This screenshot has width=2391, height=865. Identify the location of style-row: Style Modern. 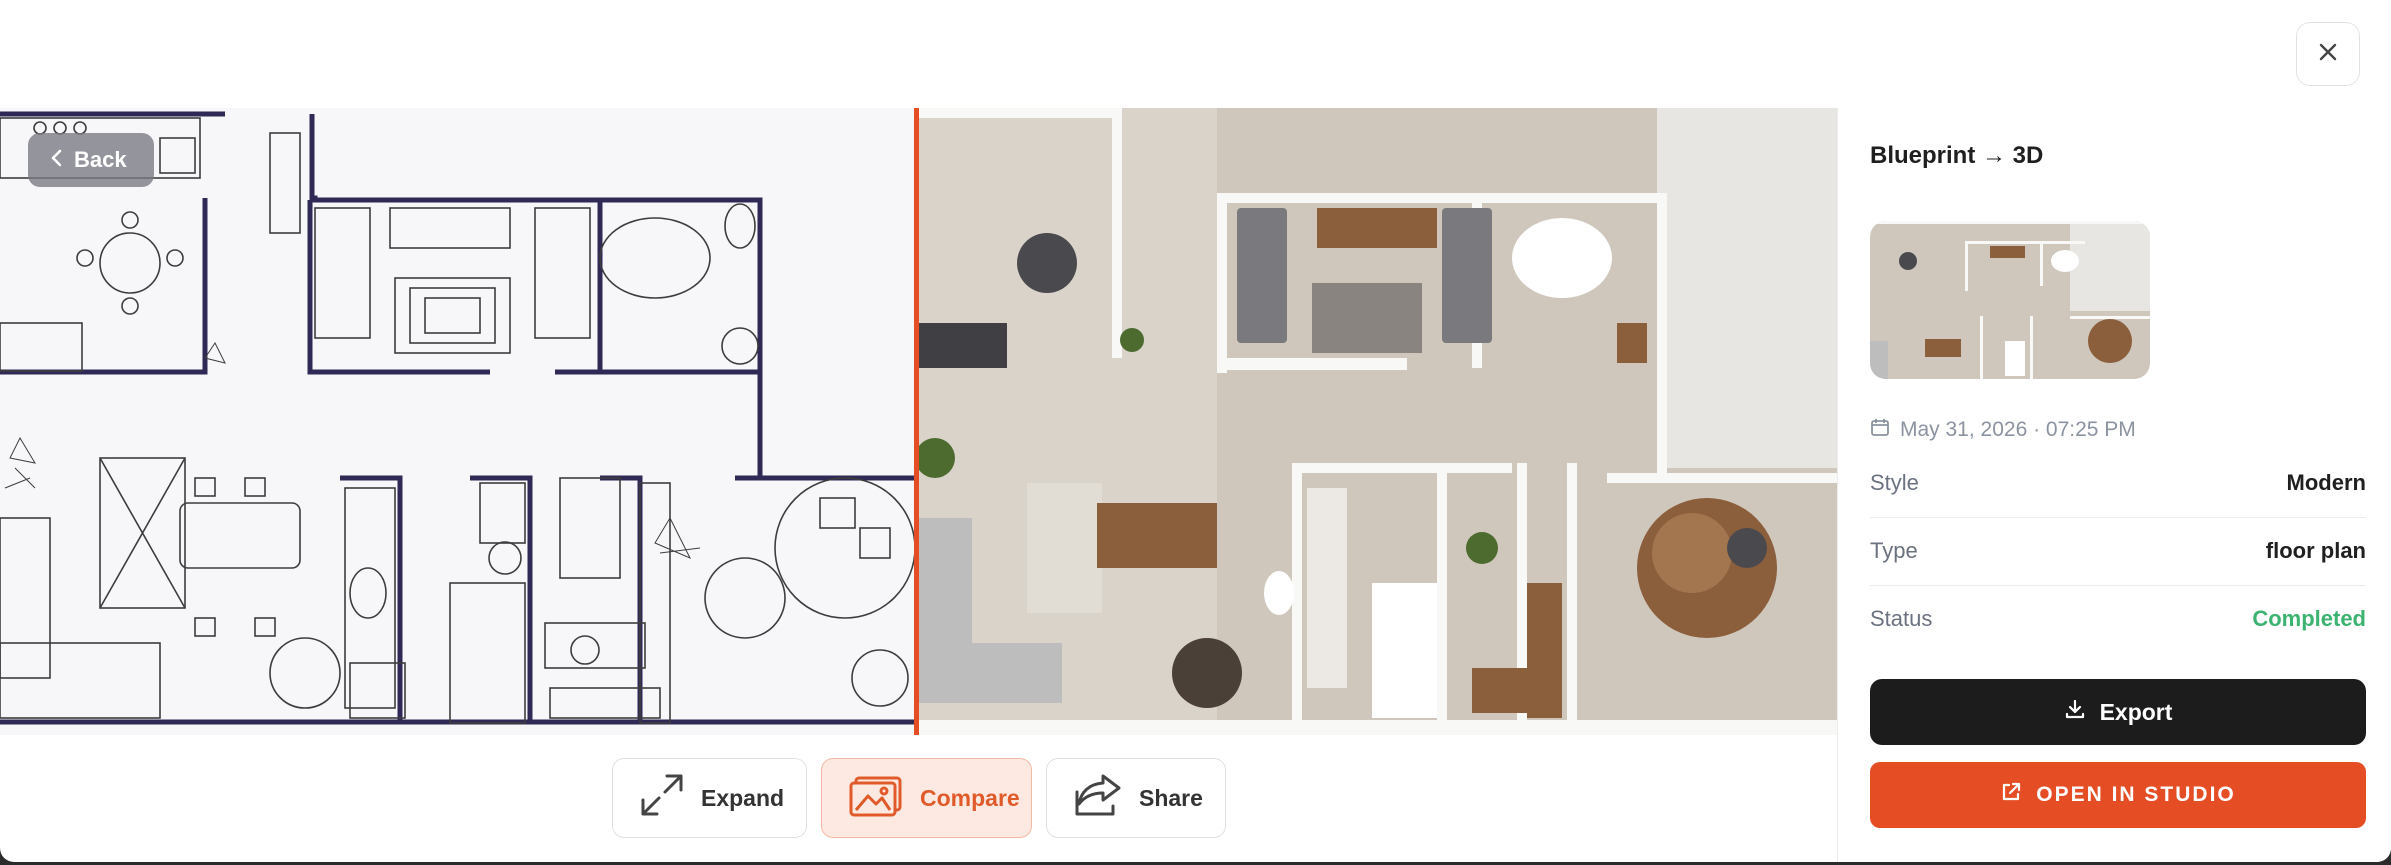
(2118, 483).